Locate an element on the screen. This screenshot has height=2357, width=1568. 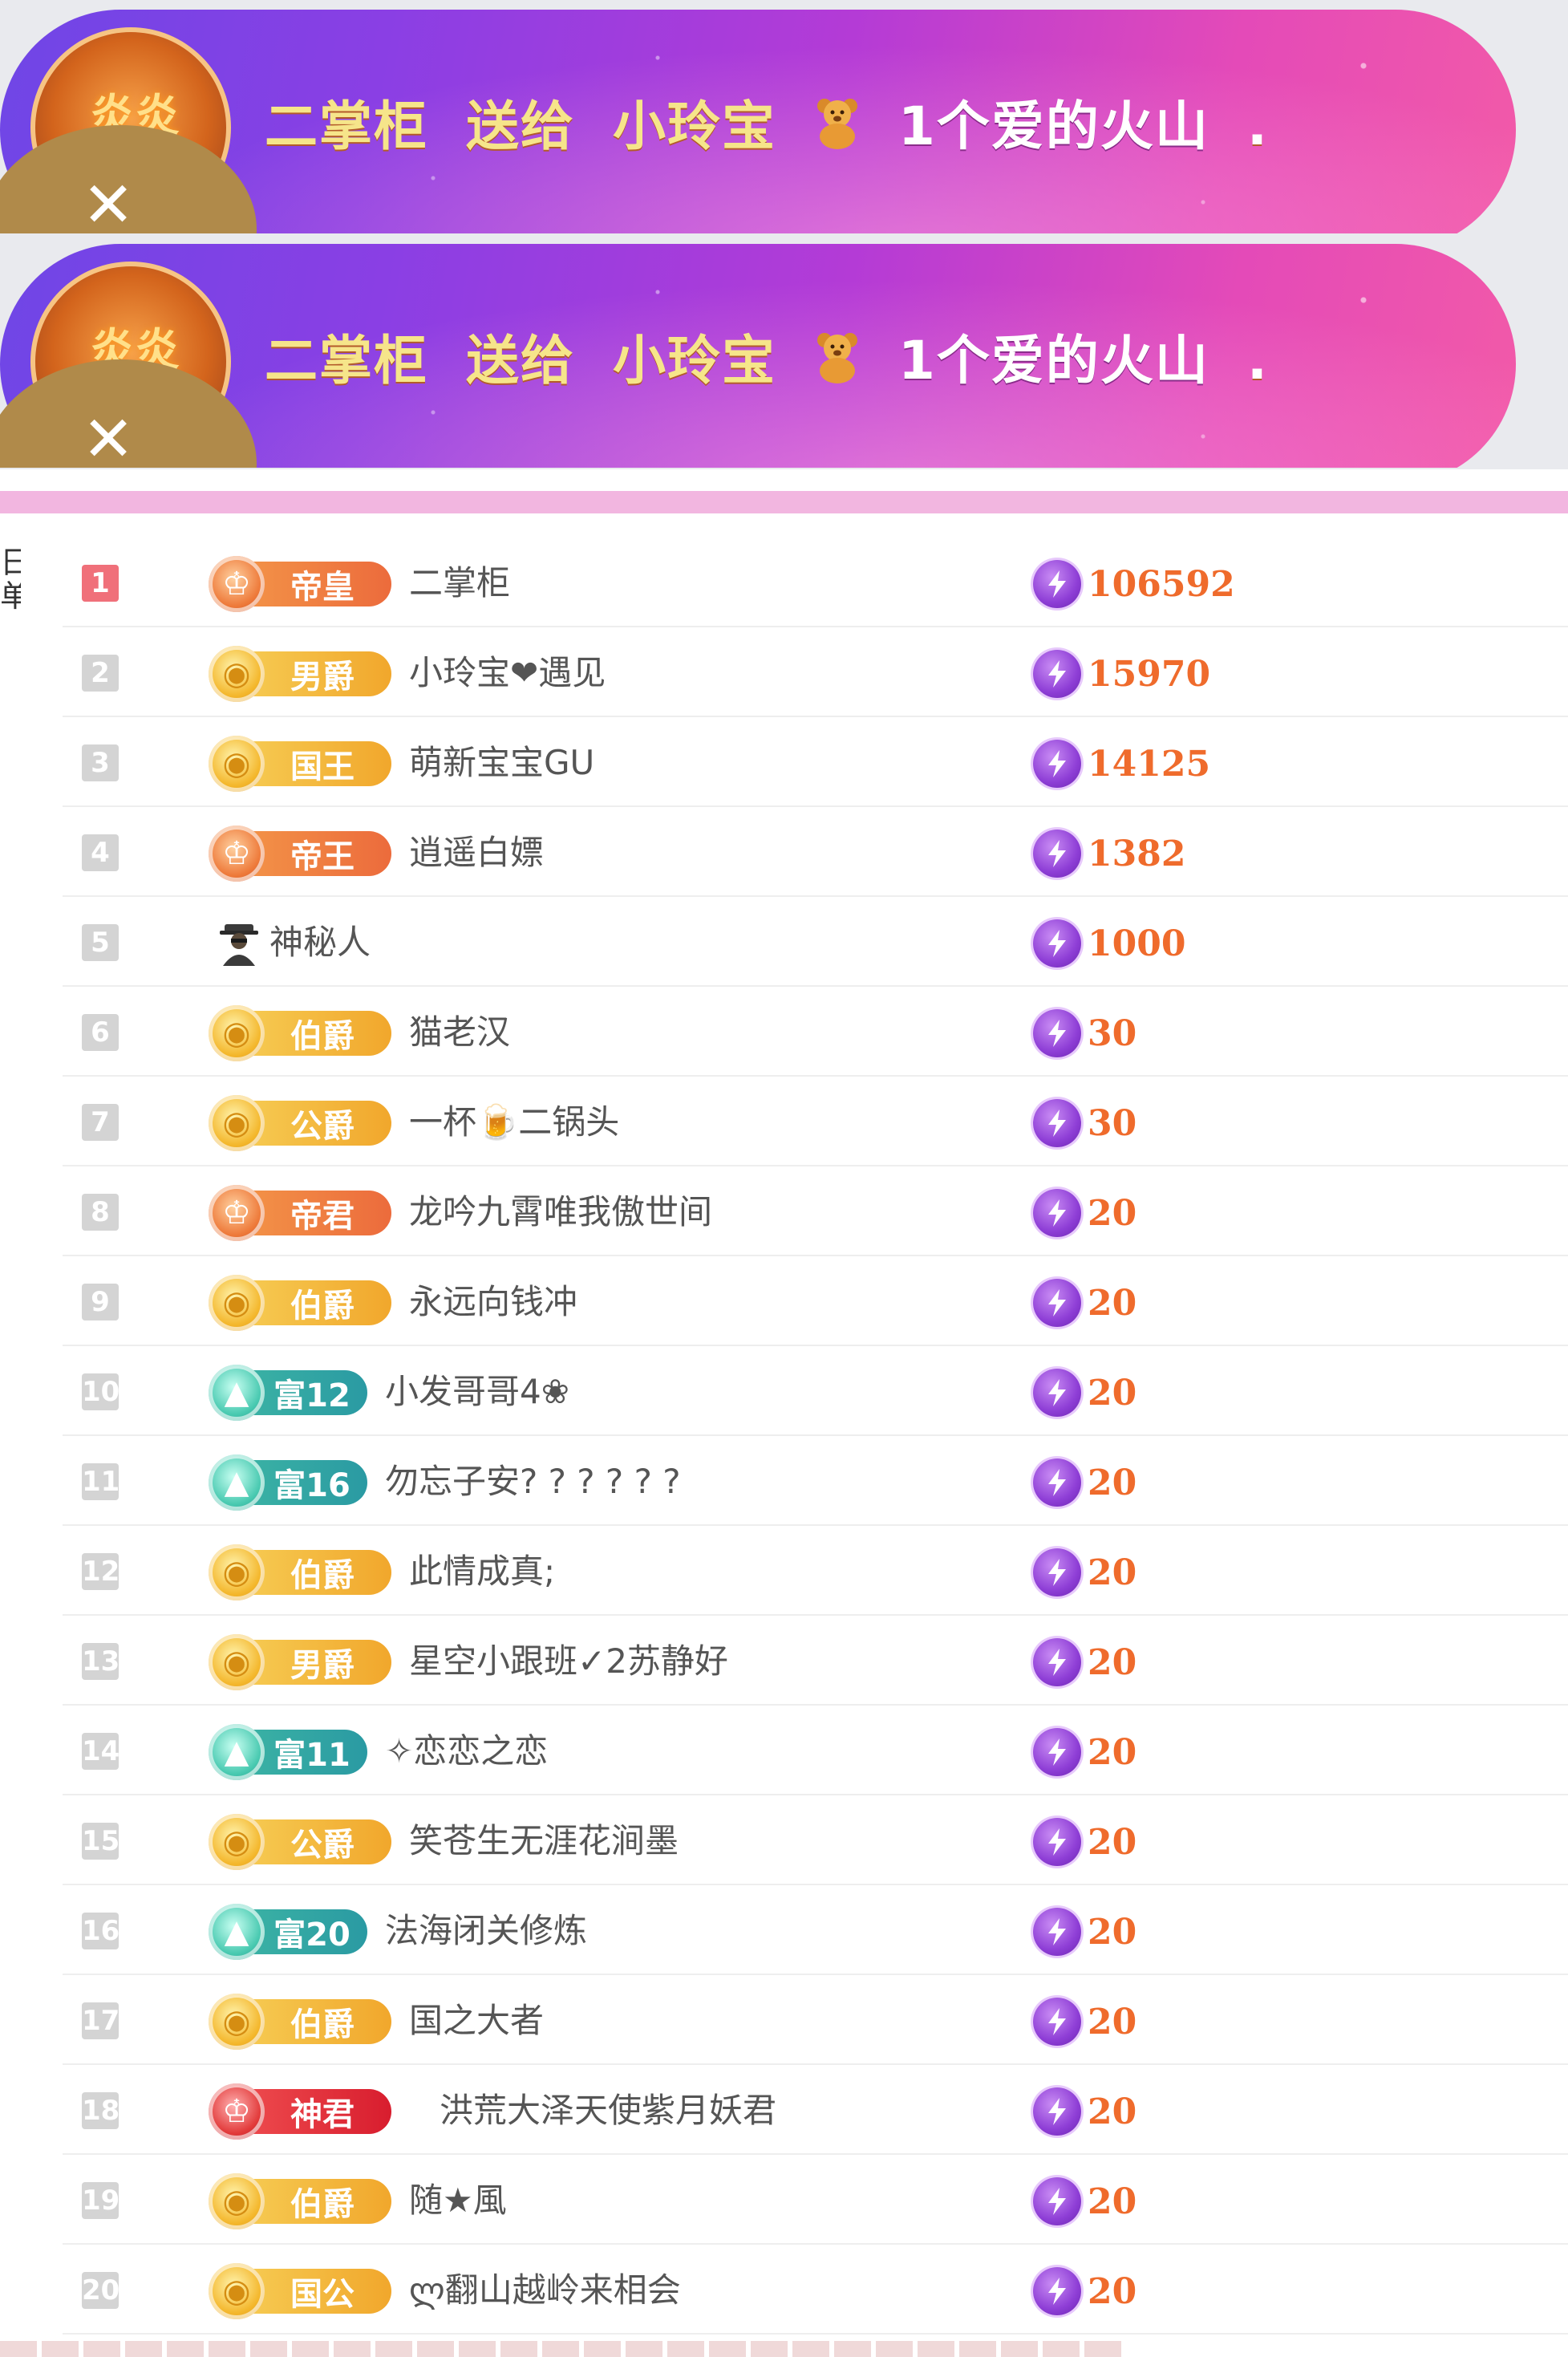
user-name: 永远向钱冲 is located at coordinates (493, 1302).